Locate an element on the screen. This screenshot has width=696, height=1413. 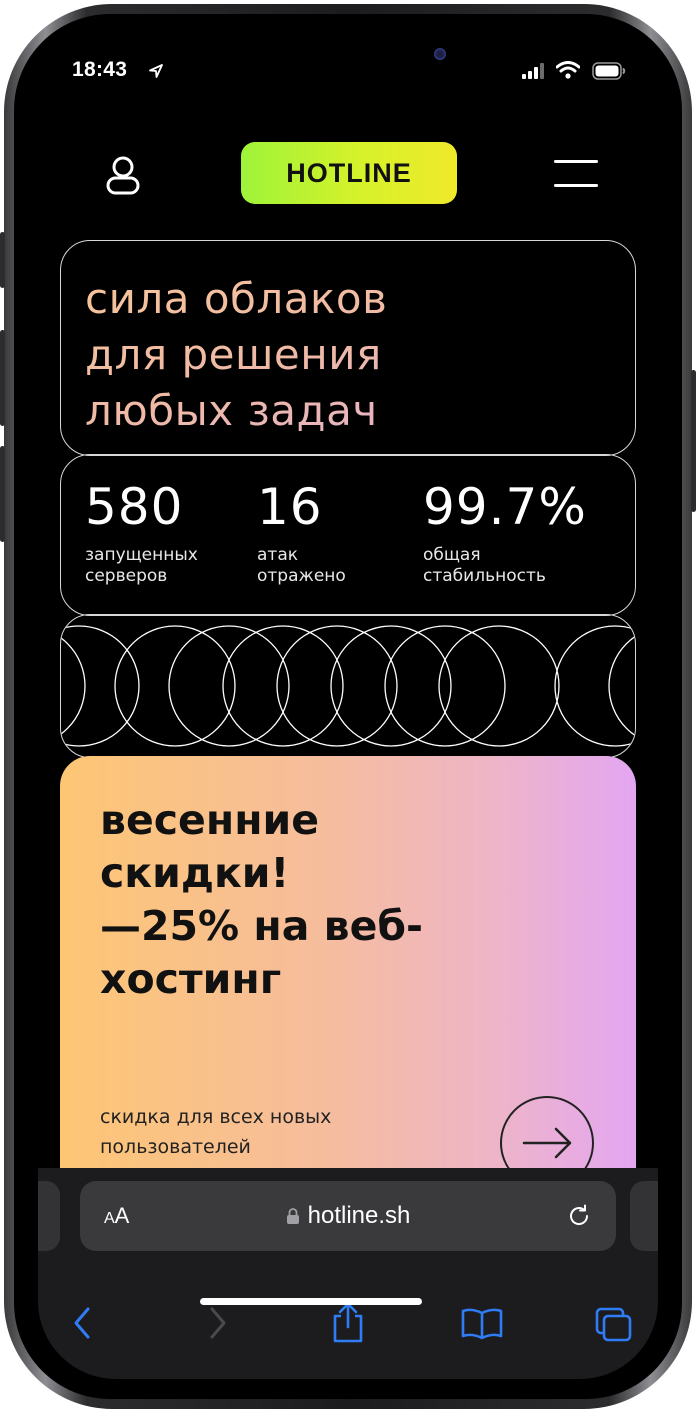
hero-line-2: для решения is located at coordinates (233, 354).